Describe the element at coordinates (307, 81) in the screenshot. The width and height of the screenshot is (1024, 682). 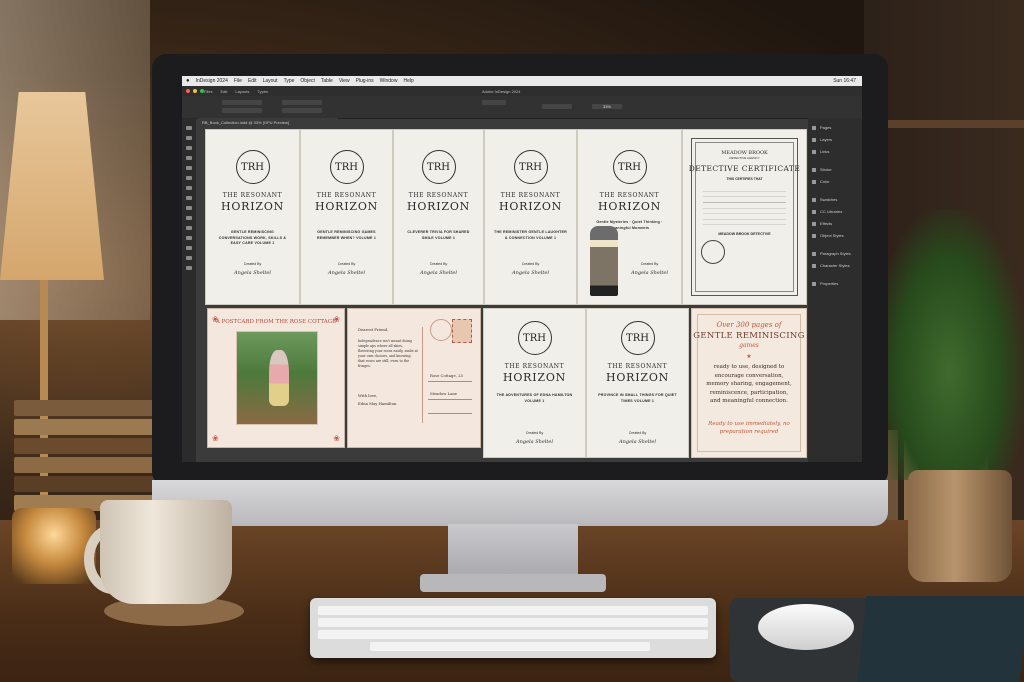
I see `menu-object: Object` at that location.